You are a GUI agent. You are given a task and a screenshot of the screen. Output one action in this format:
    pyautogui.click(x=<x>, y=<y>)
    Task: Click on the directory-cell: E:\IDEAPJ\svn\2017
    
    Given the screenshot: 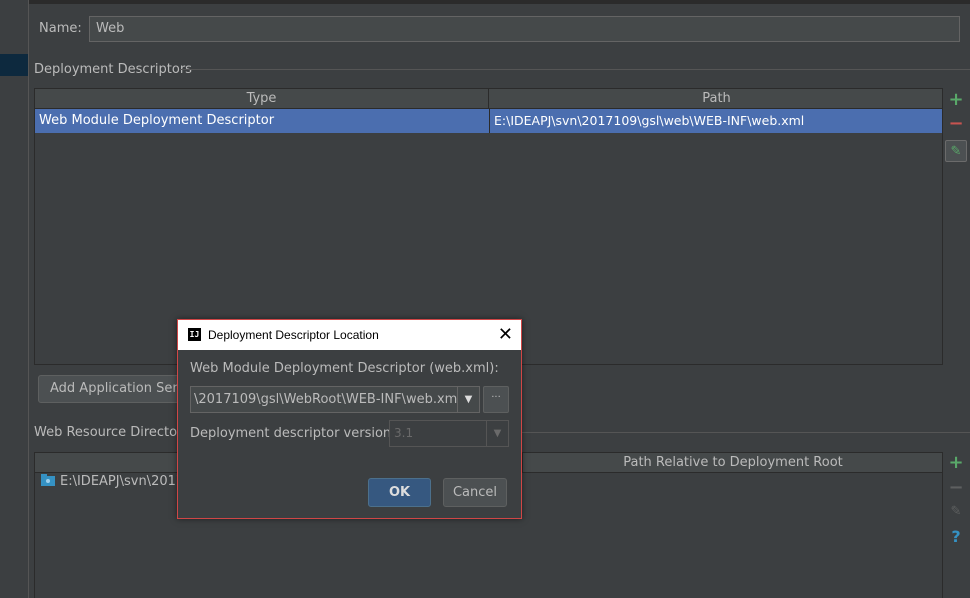 What is the action you would take?
    pyautogui.click(x=112, y=481)
    